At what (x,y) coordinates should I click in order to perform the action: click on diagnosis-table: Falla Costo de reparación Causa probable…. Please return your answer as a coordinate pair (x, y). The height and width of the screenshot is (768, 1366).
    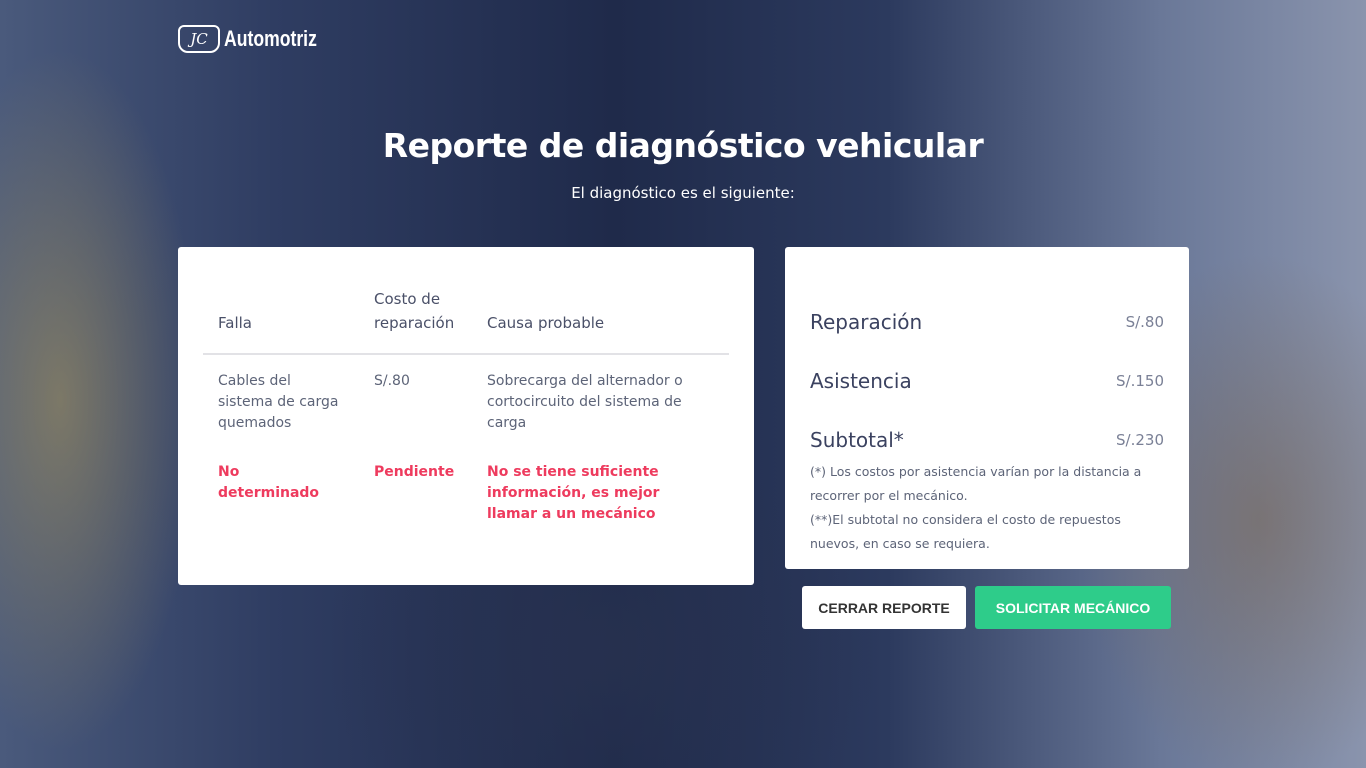
    Looking at the image, I should click on (466, 406).